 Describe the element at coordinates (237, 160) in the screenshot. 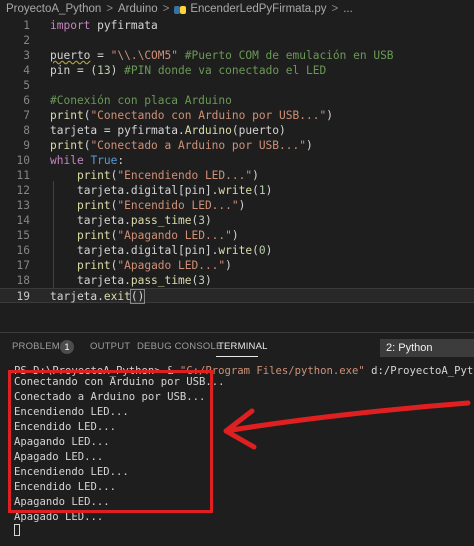

I see `code-line: 10 while True:` at that location.